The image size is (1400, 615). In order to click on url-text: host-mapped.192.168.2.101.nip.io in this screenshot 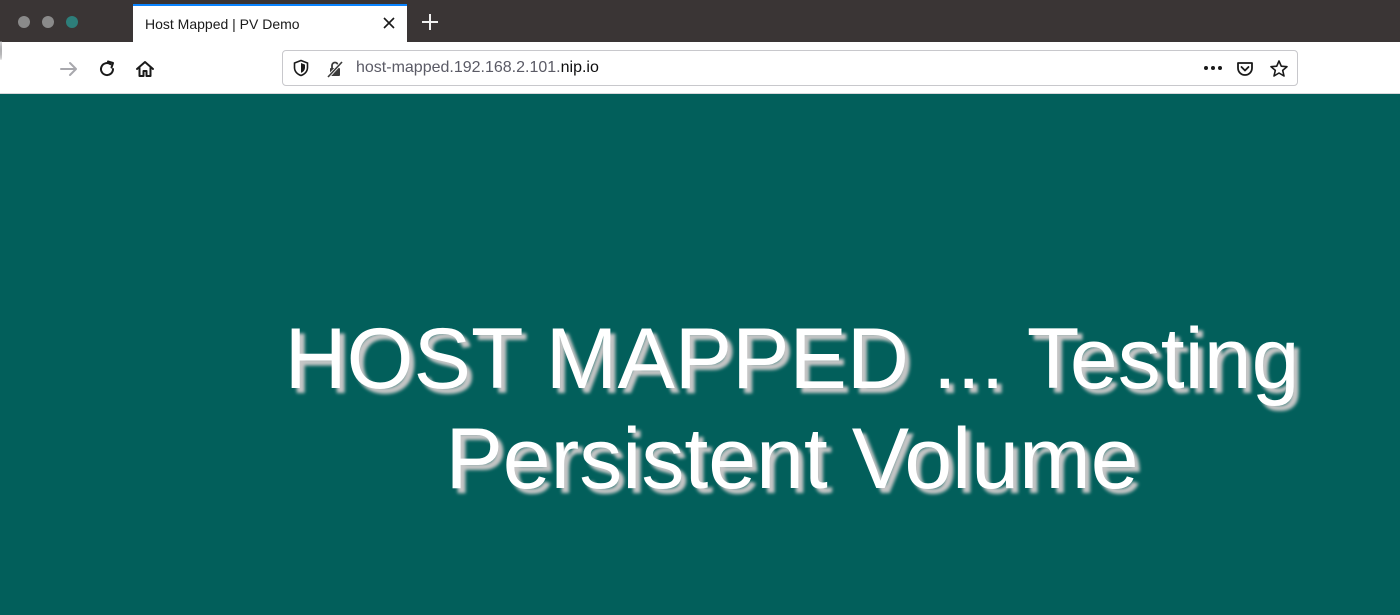, I will do `click(477, 68)`.